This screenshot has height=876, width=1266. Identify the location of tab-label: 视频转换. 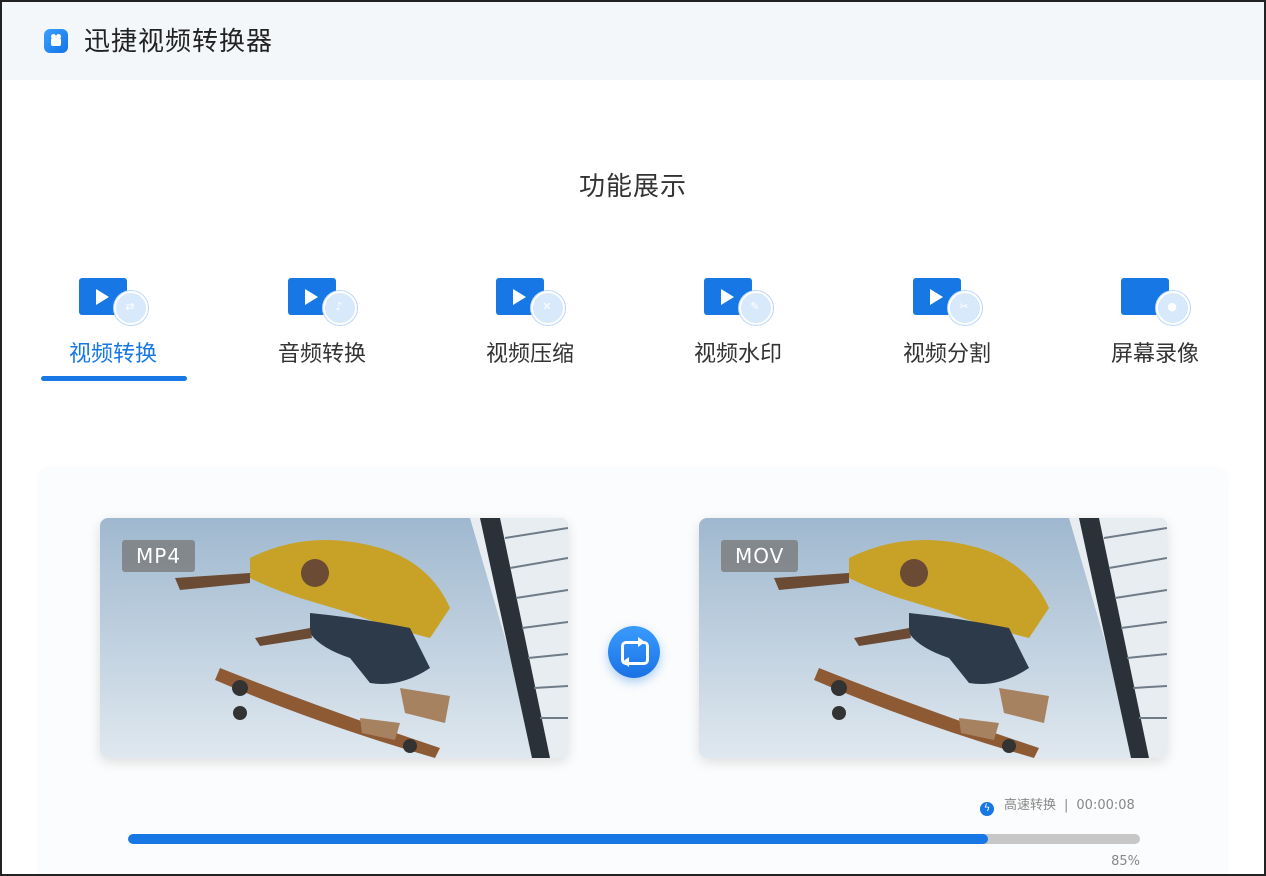
(112, 354).